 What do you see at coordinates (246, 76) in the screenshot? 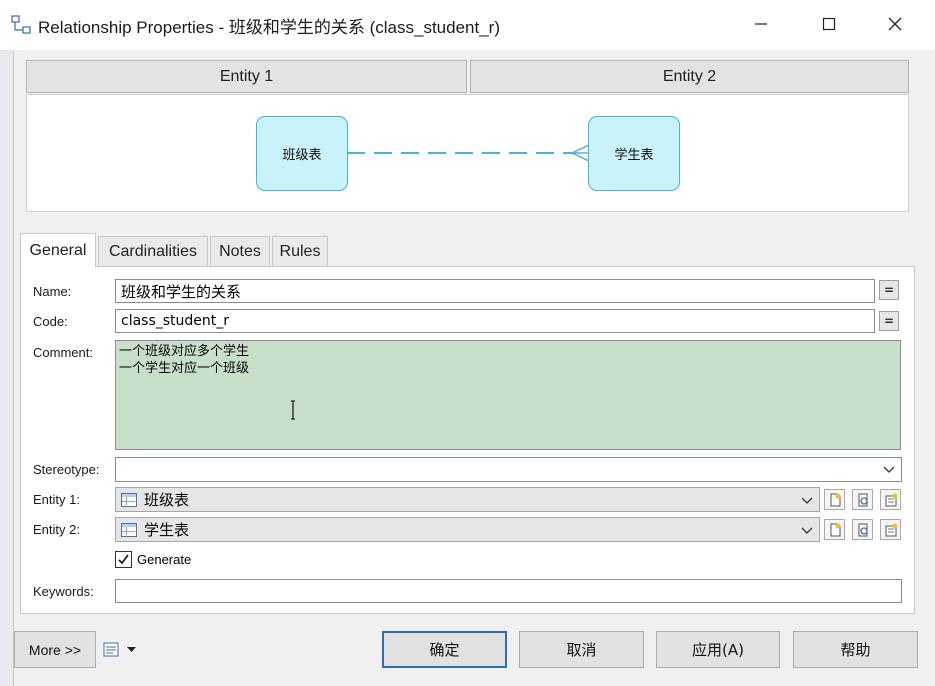
I see `entity1-header: Entity 1` at bounding box center [246, 76].